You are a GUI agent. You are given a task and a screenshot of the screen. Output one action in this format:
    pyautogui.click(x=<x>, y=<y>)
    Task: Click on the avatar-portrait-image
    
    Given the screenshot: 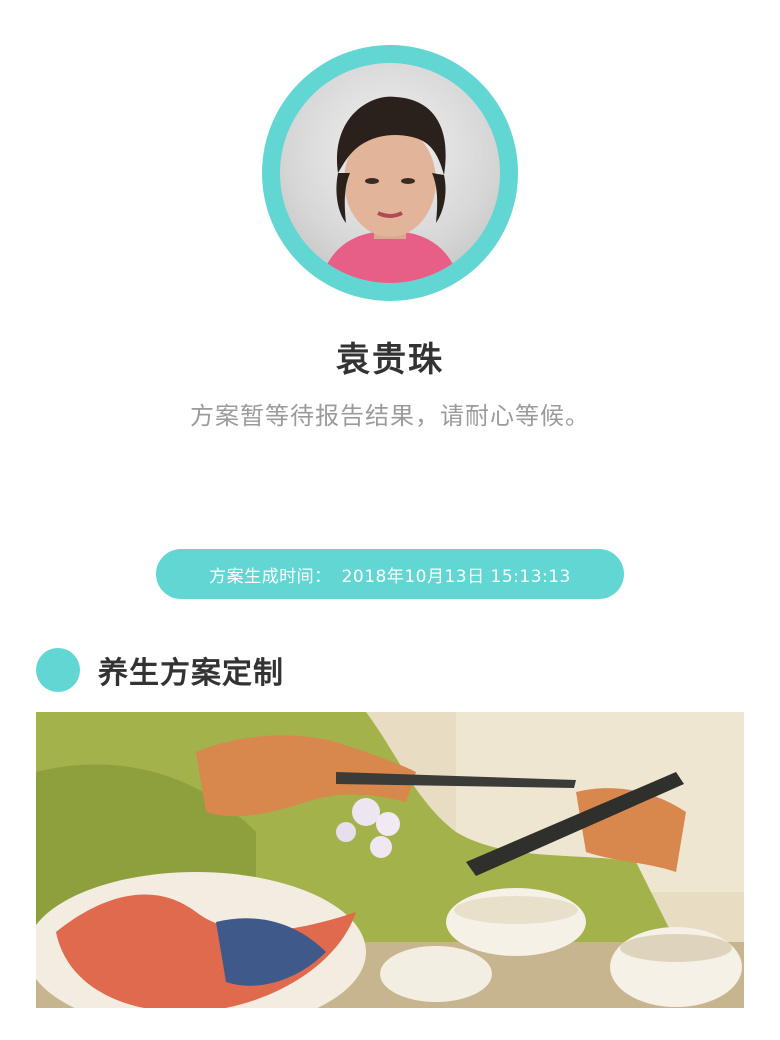 What is the action you would take?
    pyautogui.click(x=390, y=189)
    